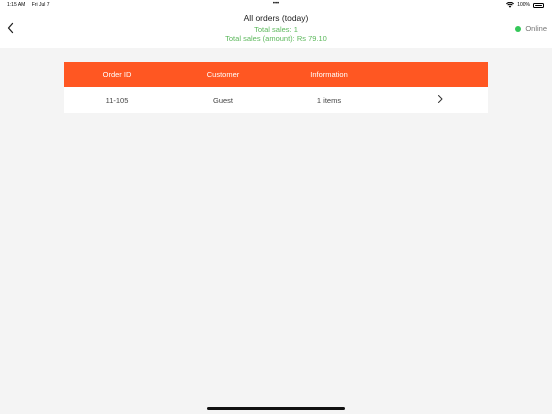  I want to click on table-row: 11-105 Guest 1 items, so click(276, 100).